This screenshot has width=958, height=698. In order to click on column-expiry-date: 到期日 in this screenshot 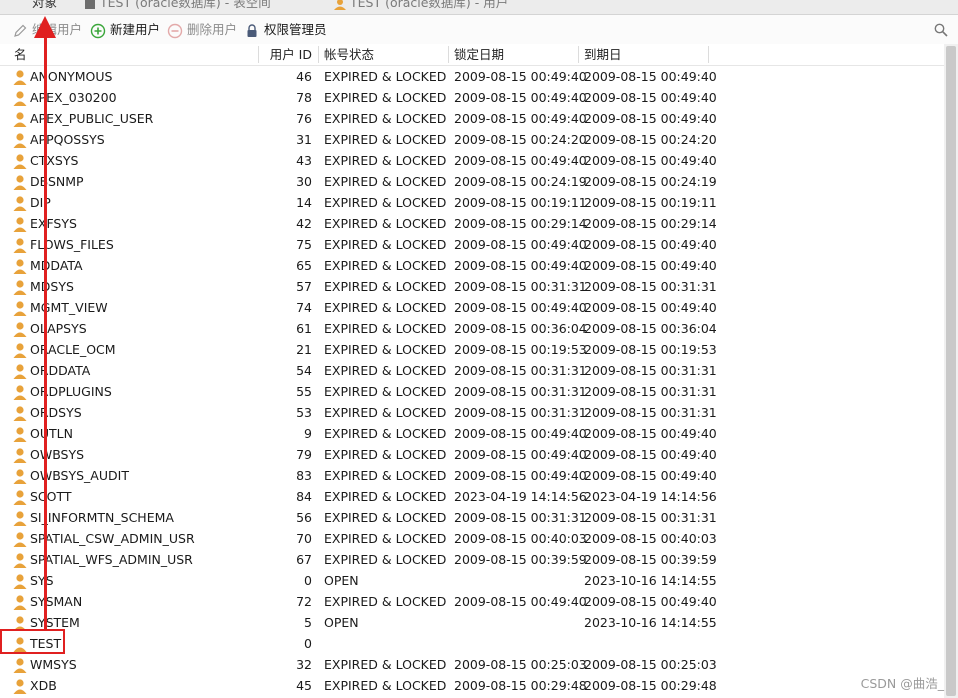, I will do `click(603, 54)`.